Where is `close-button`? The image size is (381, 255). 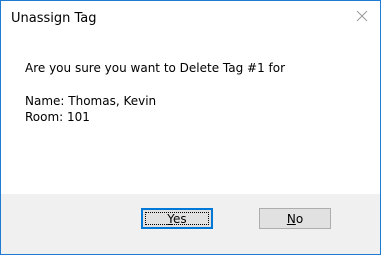 close-button is located at coordinates (362, 16).